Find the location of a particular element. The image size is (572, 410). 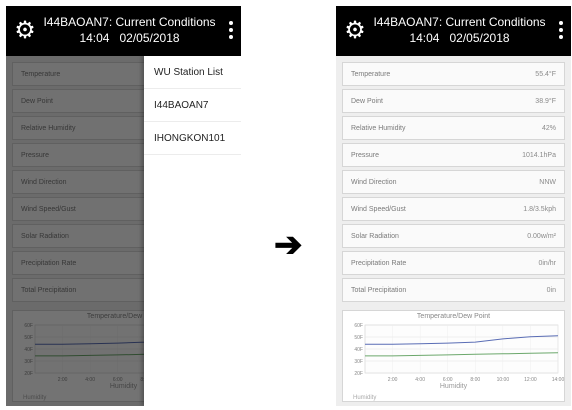

condition-row: Wind Speed/Gust 1.8/3.5kph is located at coordinates (453, 209).